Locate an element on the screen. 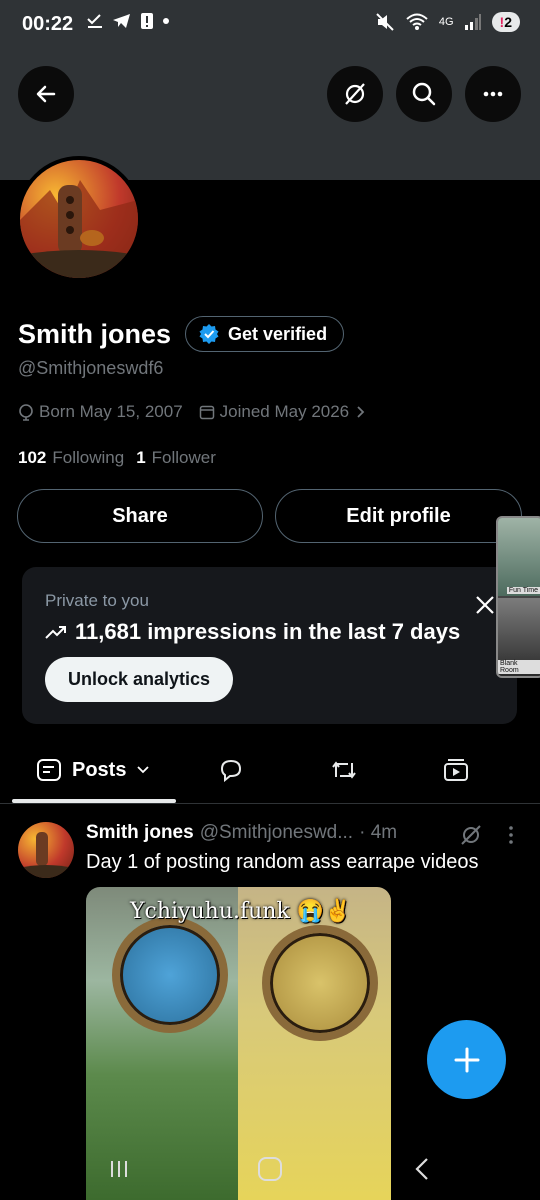 The height and width of the screenshot is (1200, 540). search-button is located at coordinates (424, 94).